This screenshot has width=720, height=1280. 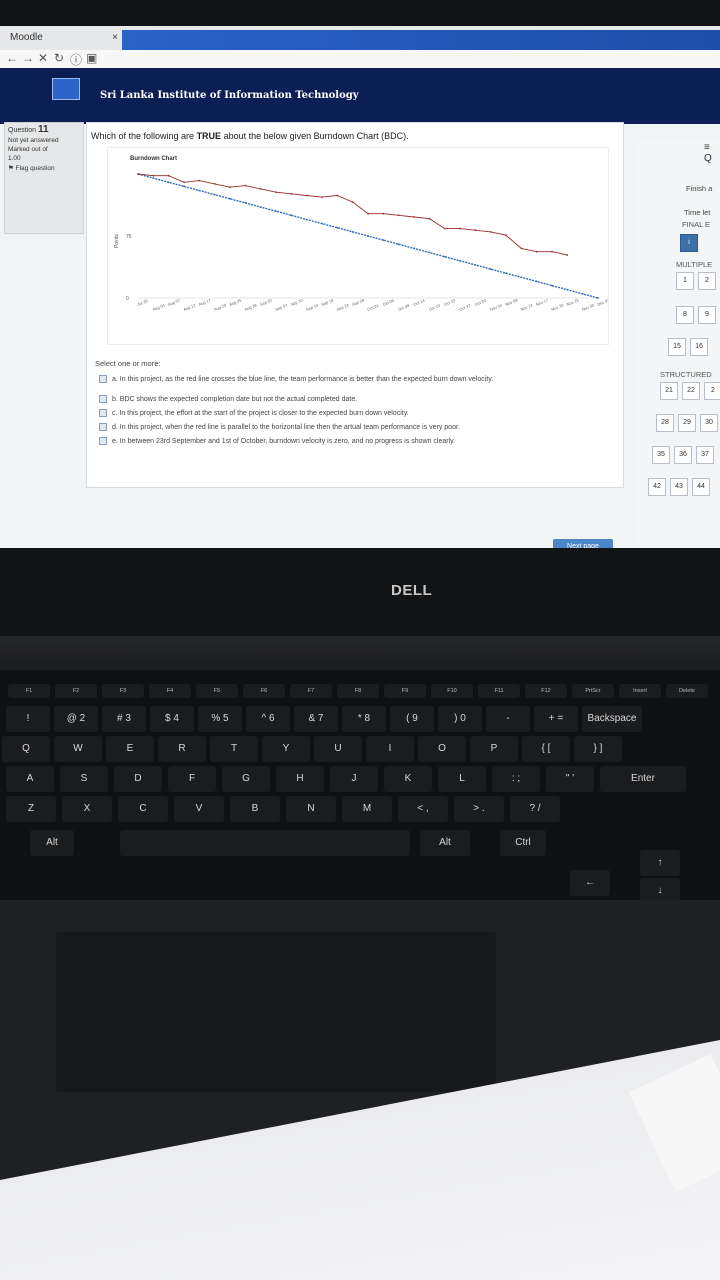 What do you see at coordinates (217, 691) in the screenshot?
I see `key-f5: F5` at bounding box center [217, 691].